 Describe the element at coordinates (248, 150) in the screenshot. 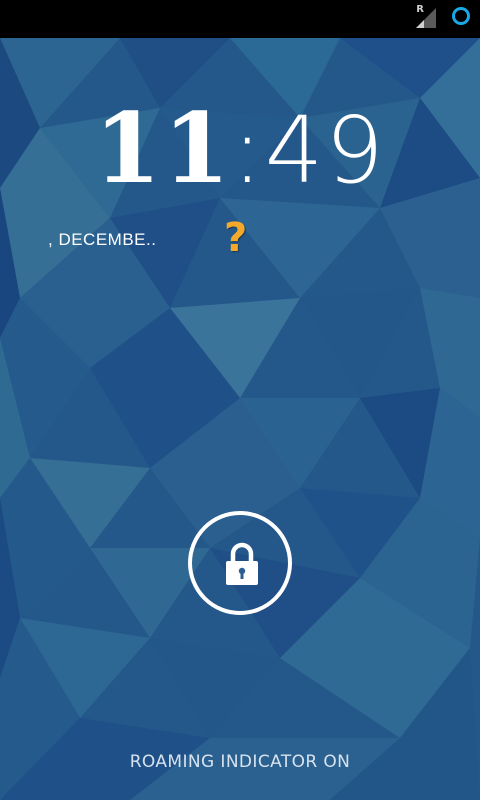

I see `clock-colon: :` at that location.